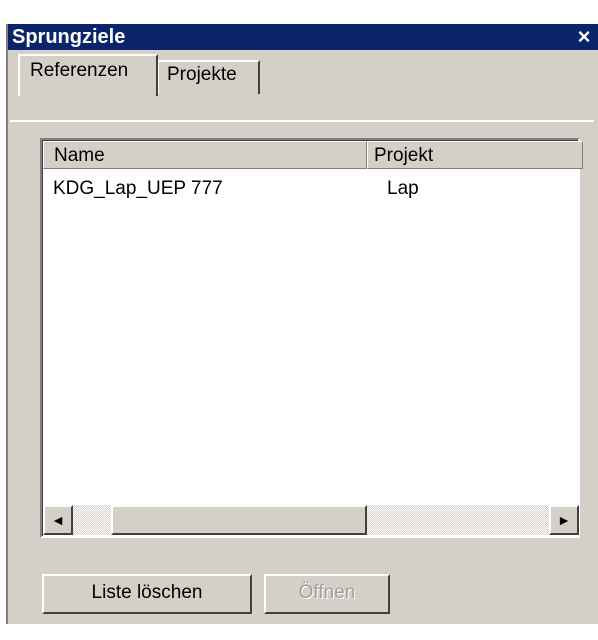 The height and width of the screenshot is (640, 598). I want to click on list-header: Name Projekt, so click(313, 155).